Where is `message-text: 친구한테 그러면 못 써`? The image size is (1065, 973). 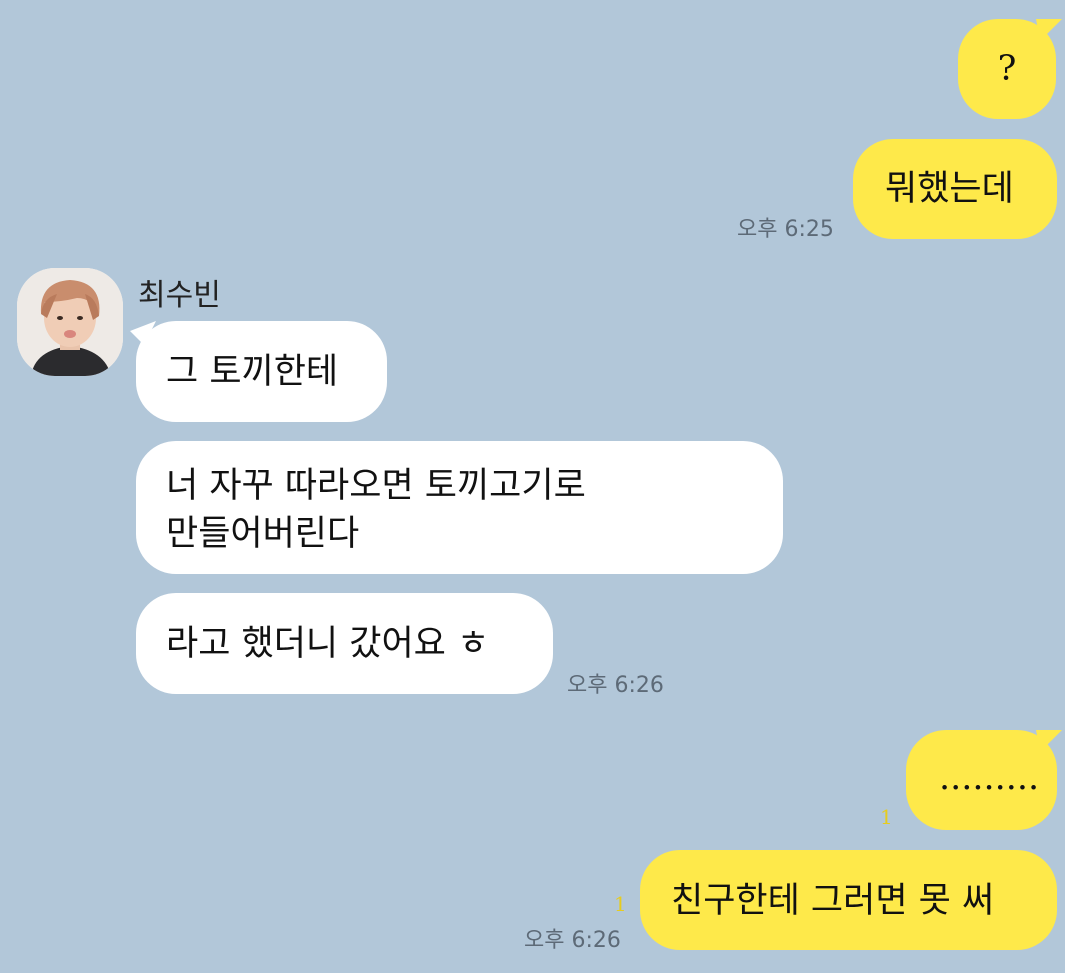
message-text: 친구한테 그러면 못 써 is located at coordinates (833, 901).